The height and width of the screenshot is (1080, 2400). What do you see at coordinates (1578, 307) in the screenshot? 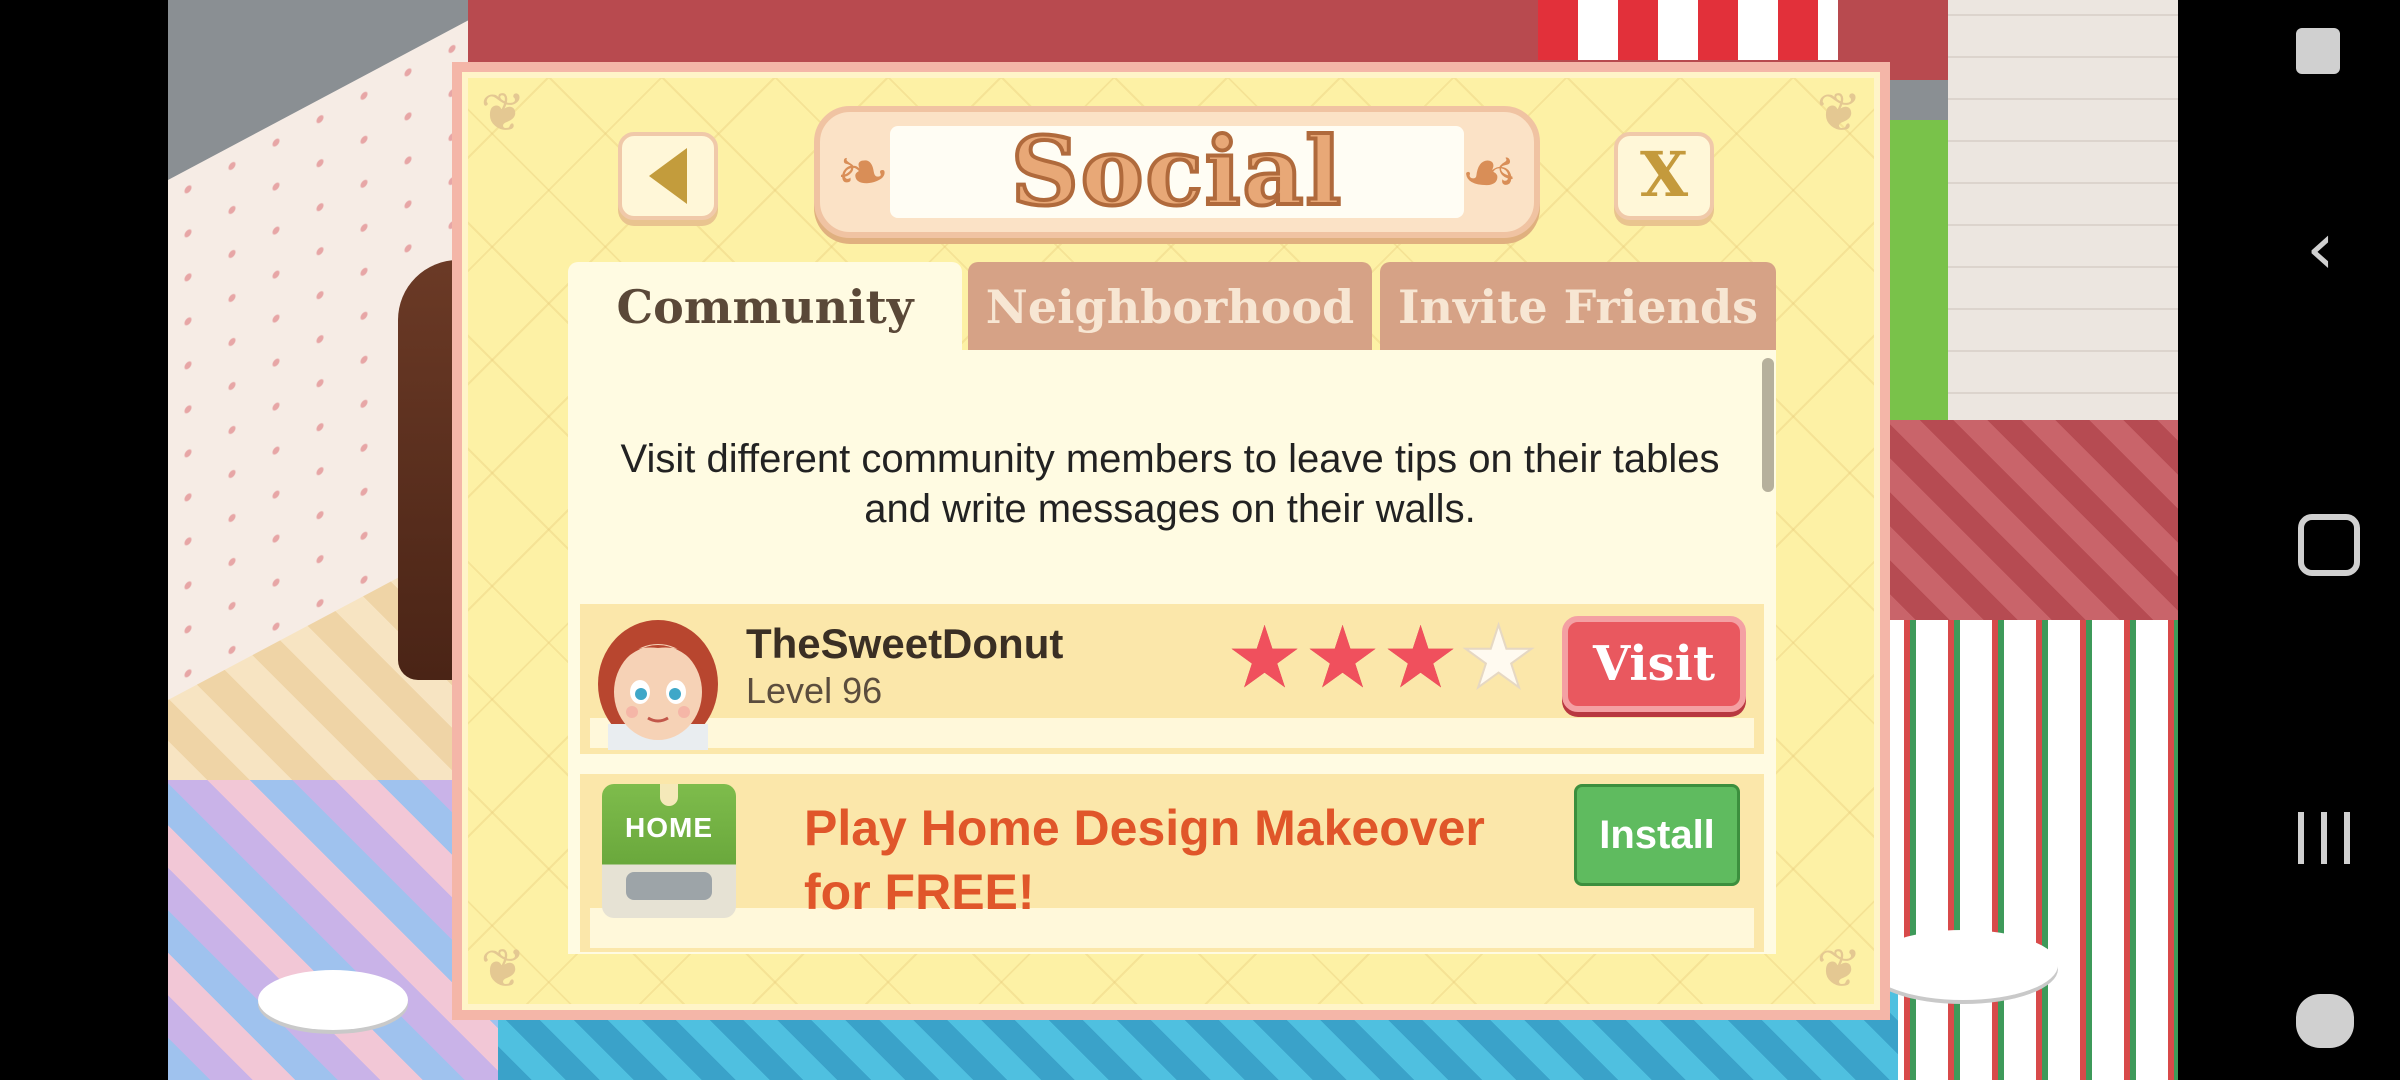
I see `tab-invite-friends: Invite Friends` at bounding box center [1578, 307].